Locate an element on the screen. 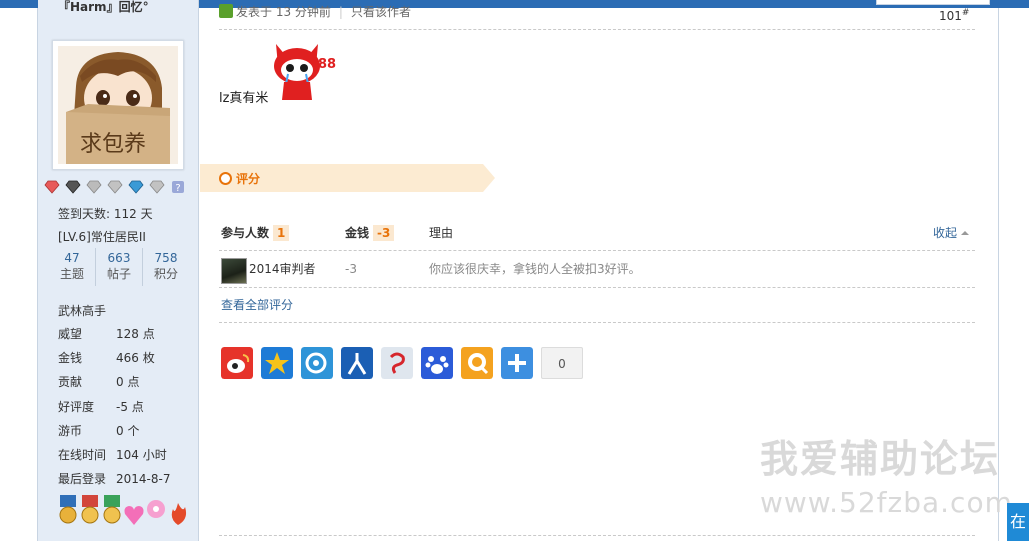 This screenshot has width=1029, height=541. floor-number-value: 101 is located at coordinates (950, 16).